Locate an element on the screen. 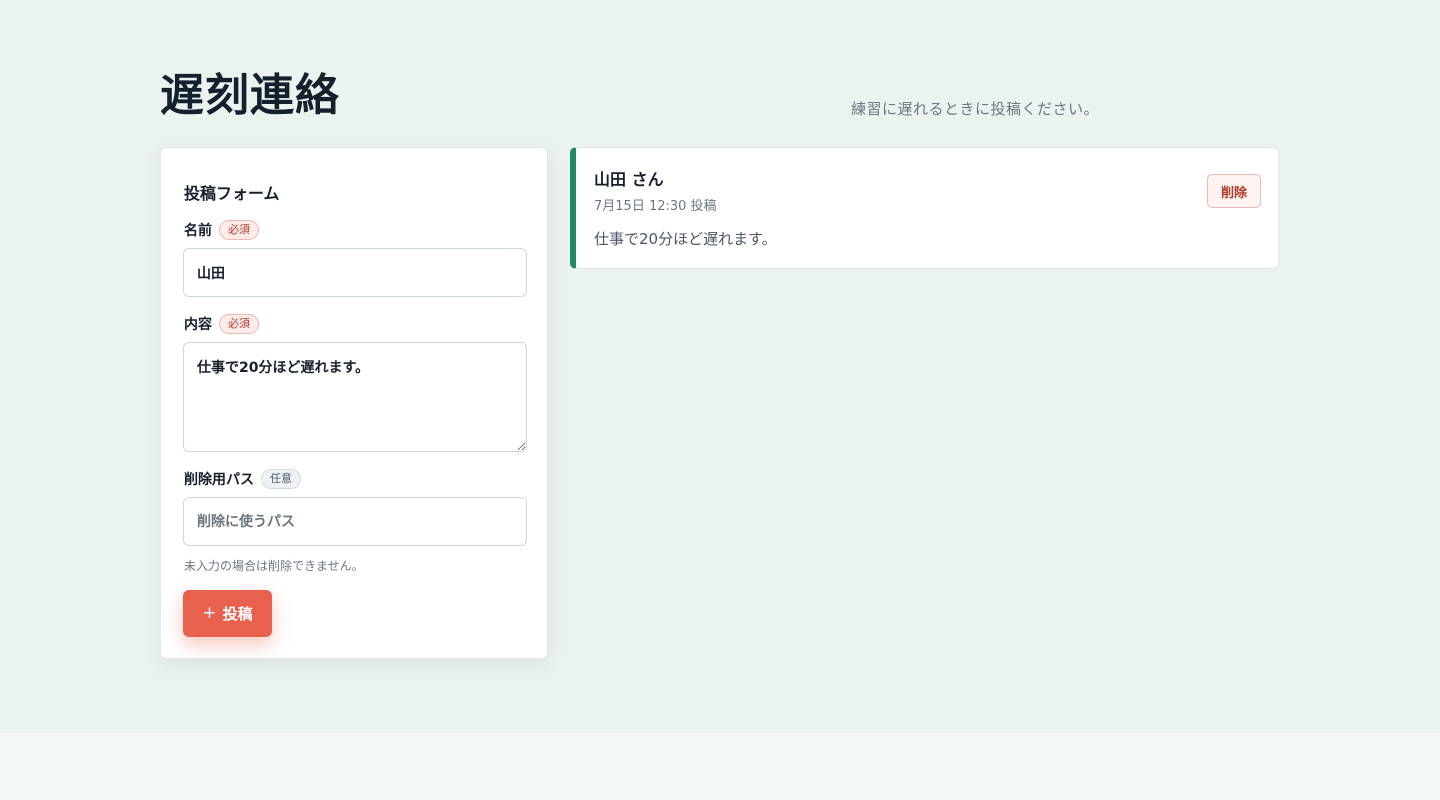 Image resolution: width=1440 pixels, height=800 pixels. name-label-row: 名前 必須 is located at coordinates (221, 230).